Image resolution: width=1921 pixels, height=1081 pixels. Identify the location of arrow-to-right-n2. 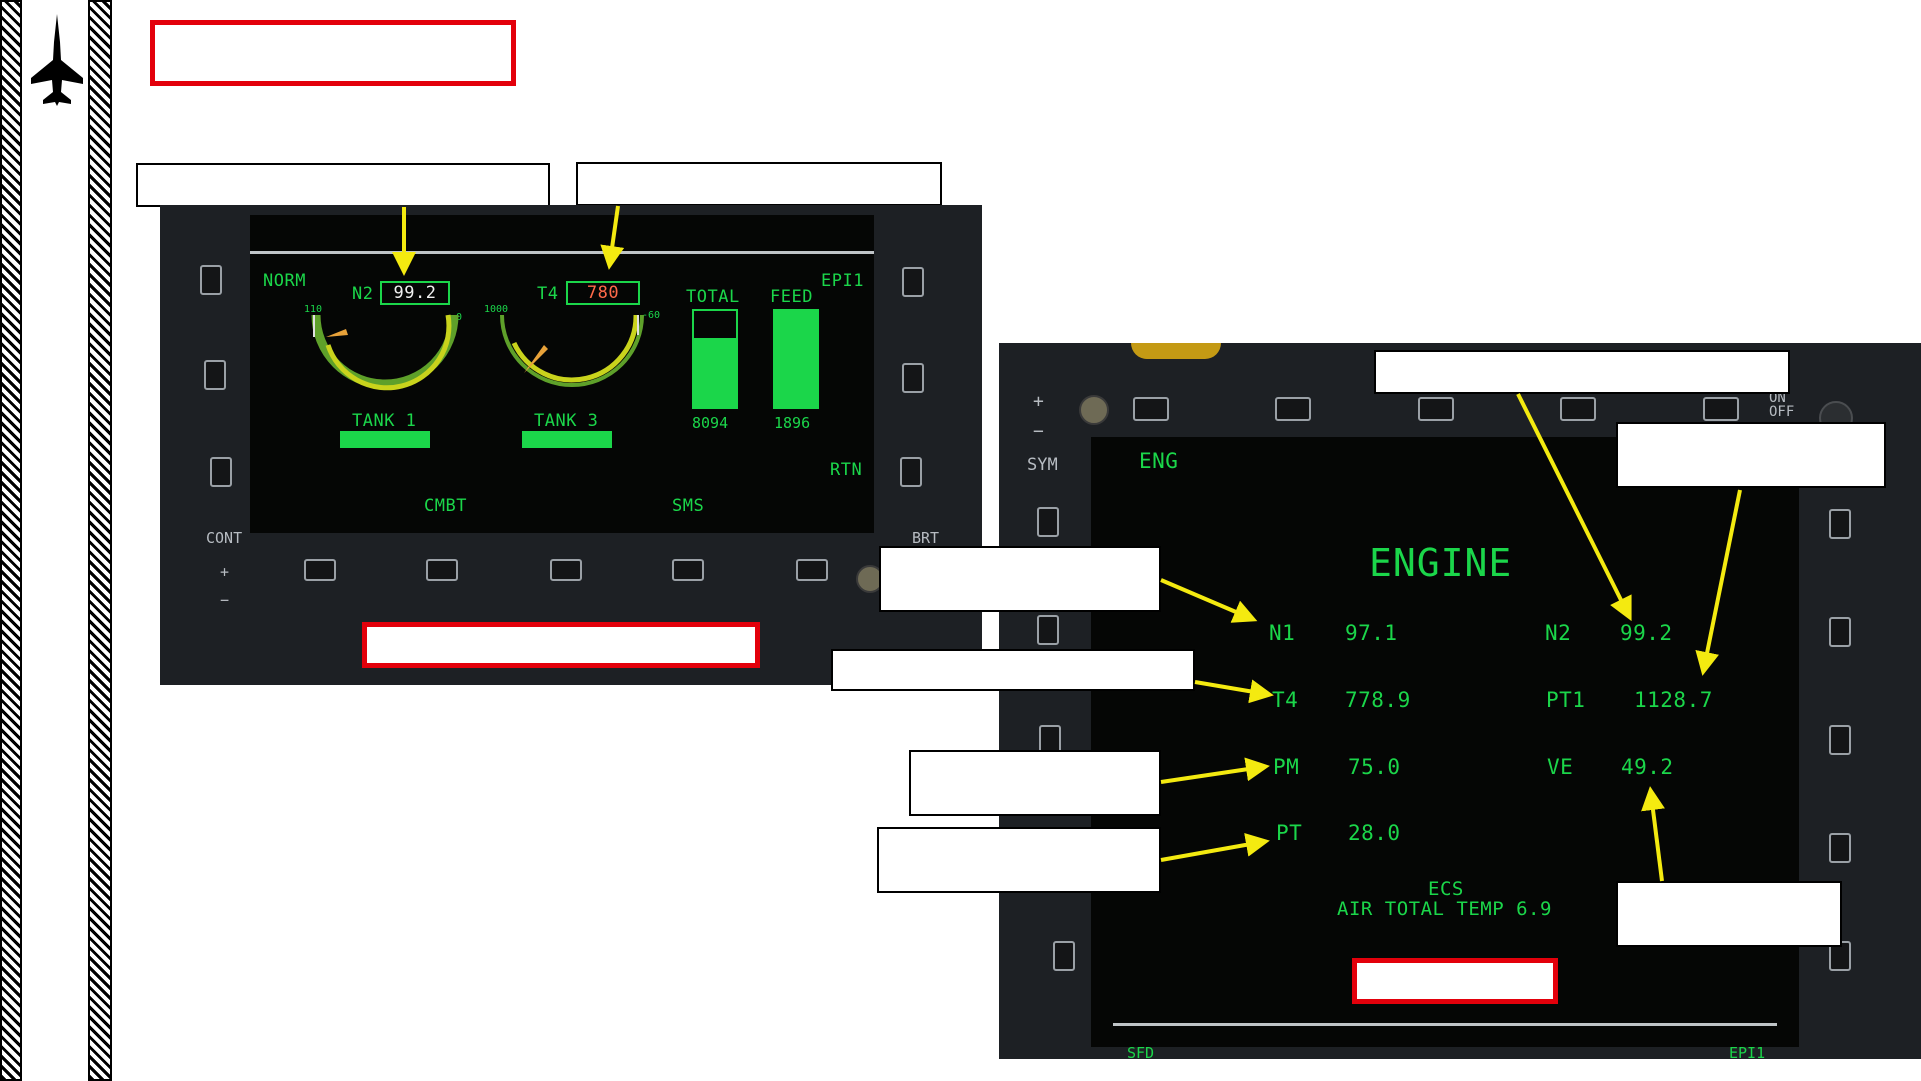
(1574, 507).